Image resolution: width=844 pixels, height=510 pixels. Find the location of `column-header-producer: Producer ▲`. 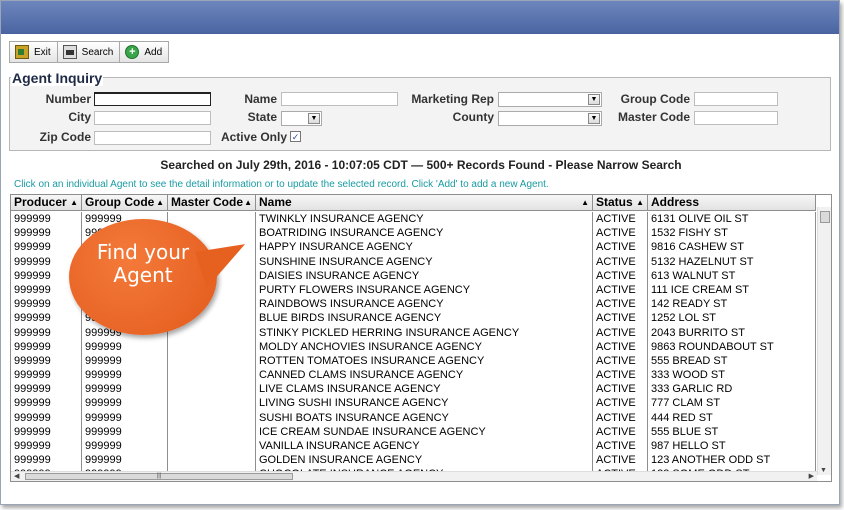

column-header-producer: Producer ▲ is located at coordinates (46, 203).